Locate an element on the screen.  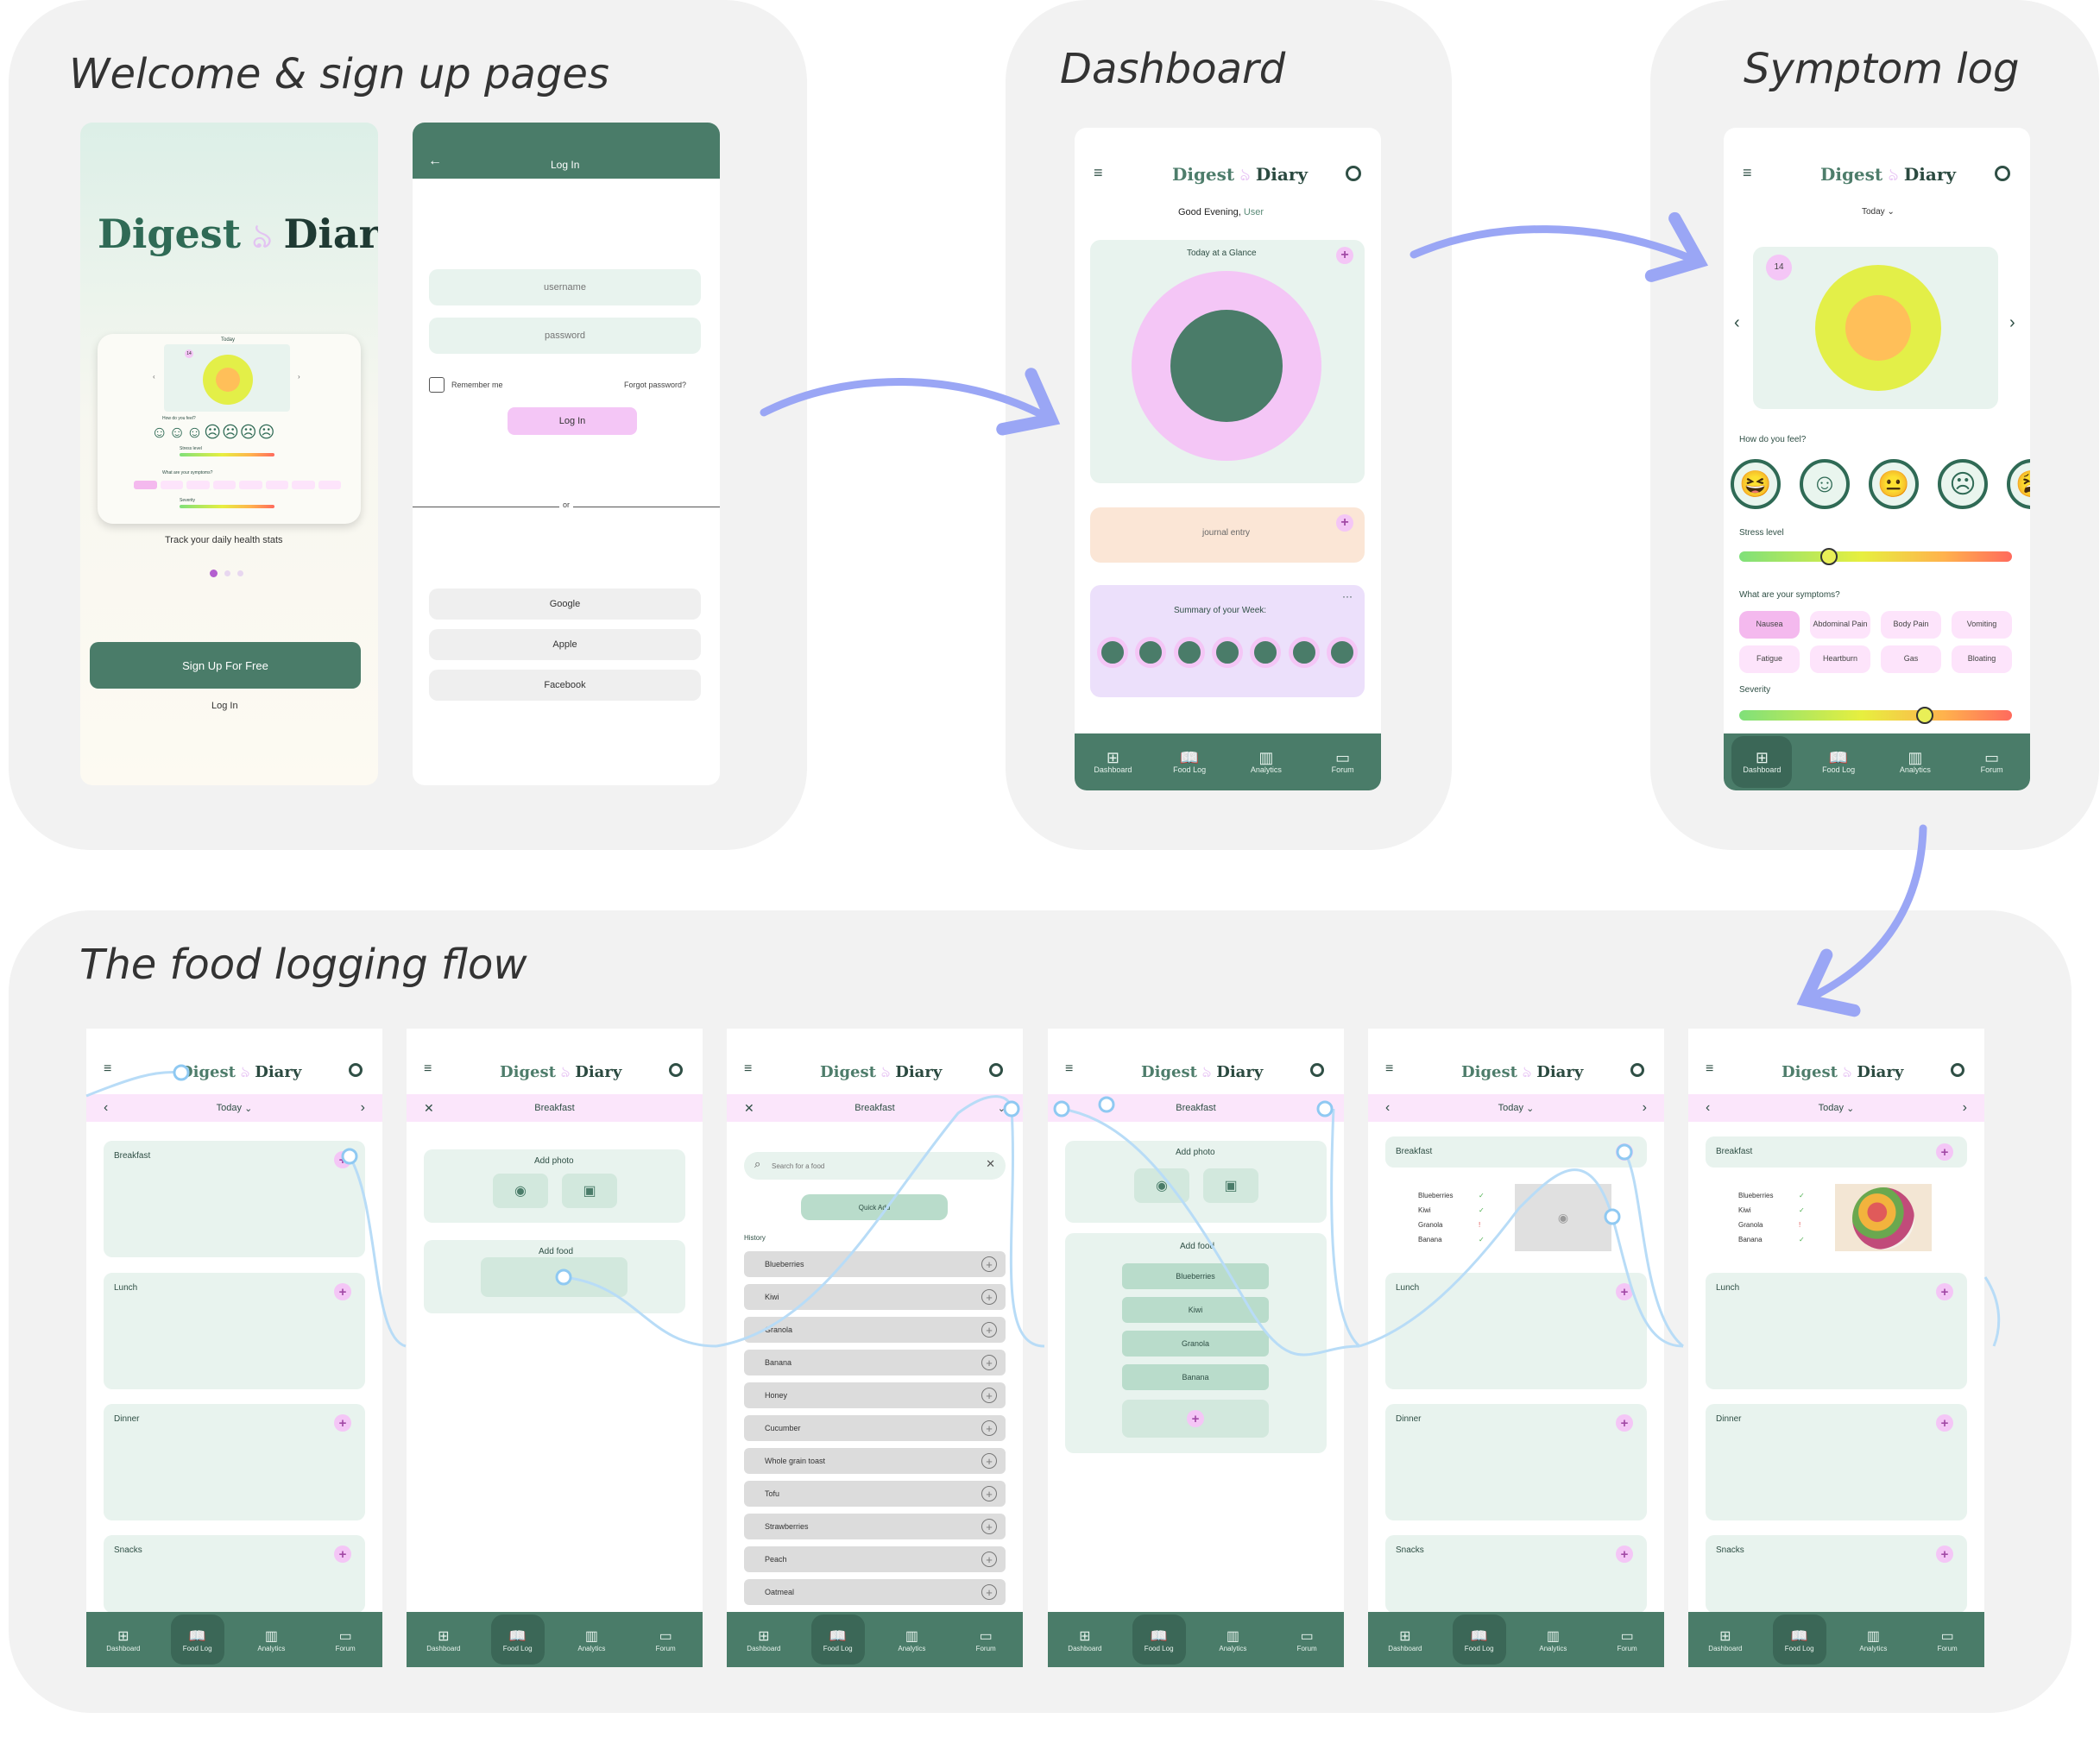
face-smile-icon: ☺ is located at coordinates (1825, 484).